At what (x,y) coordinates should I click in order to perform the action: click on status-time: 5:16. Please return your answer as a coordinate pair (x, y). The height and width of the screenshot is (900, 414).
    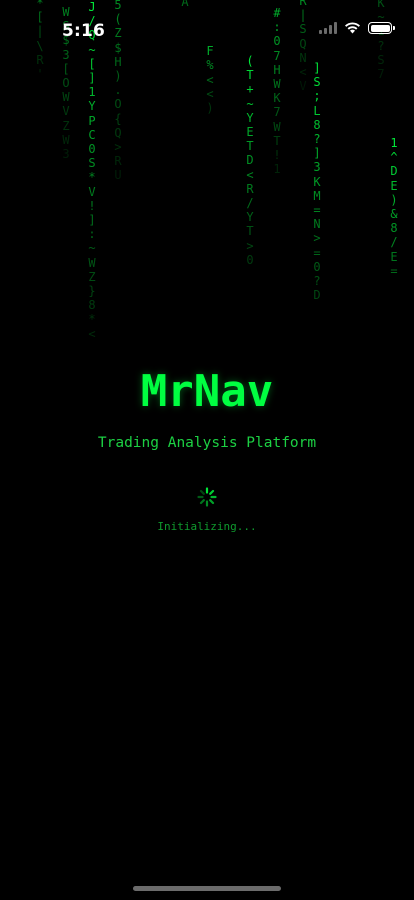
    Looking at the image, I should click on (84, 31).